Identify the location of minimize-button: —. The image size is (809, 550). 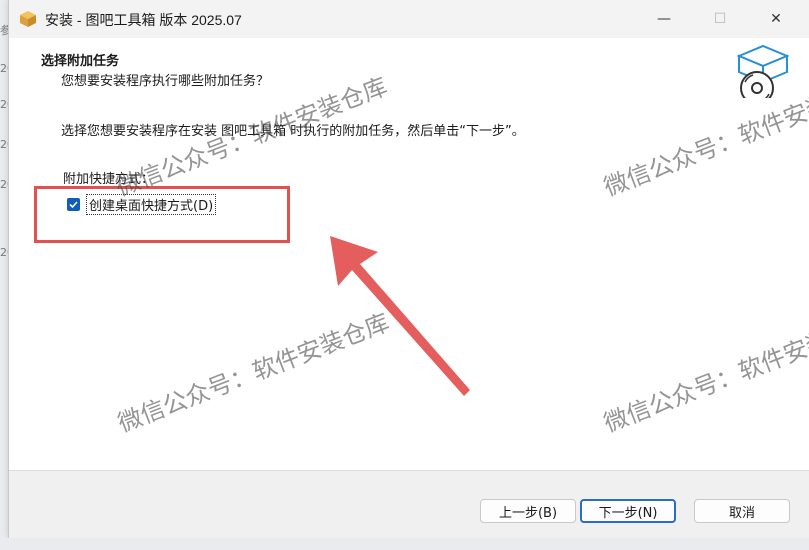
(664, 19).